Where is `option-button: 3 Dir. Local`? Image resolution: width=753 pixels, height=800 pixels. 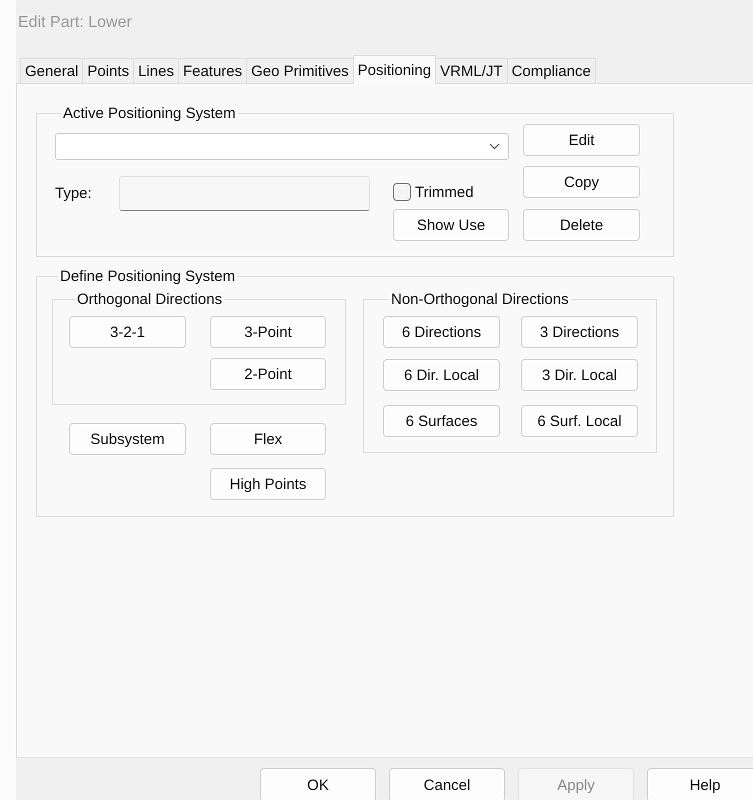
option-button: 3 Dir. Local is located at coordinates (579, 375).